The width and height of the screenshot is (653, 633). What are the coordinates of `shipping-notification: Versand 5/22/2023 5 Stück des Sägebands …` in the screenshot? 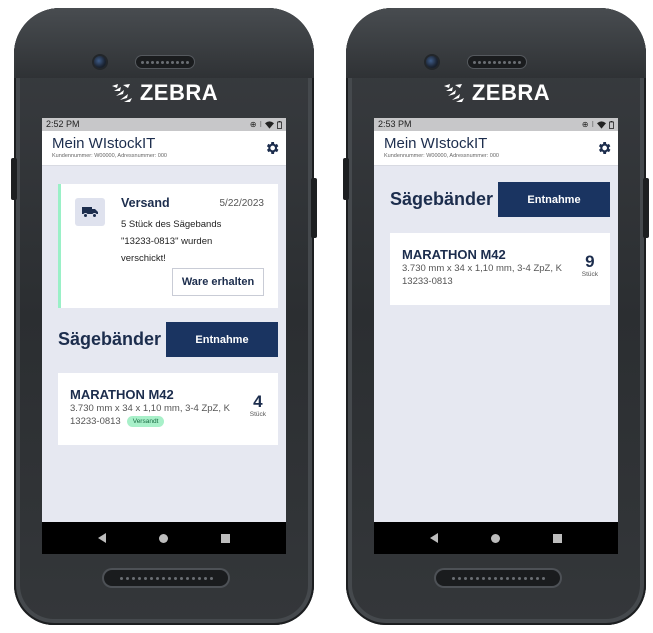 It's located at (168, 246).